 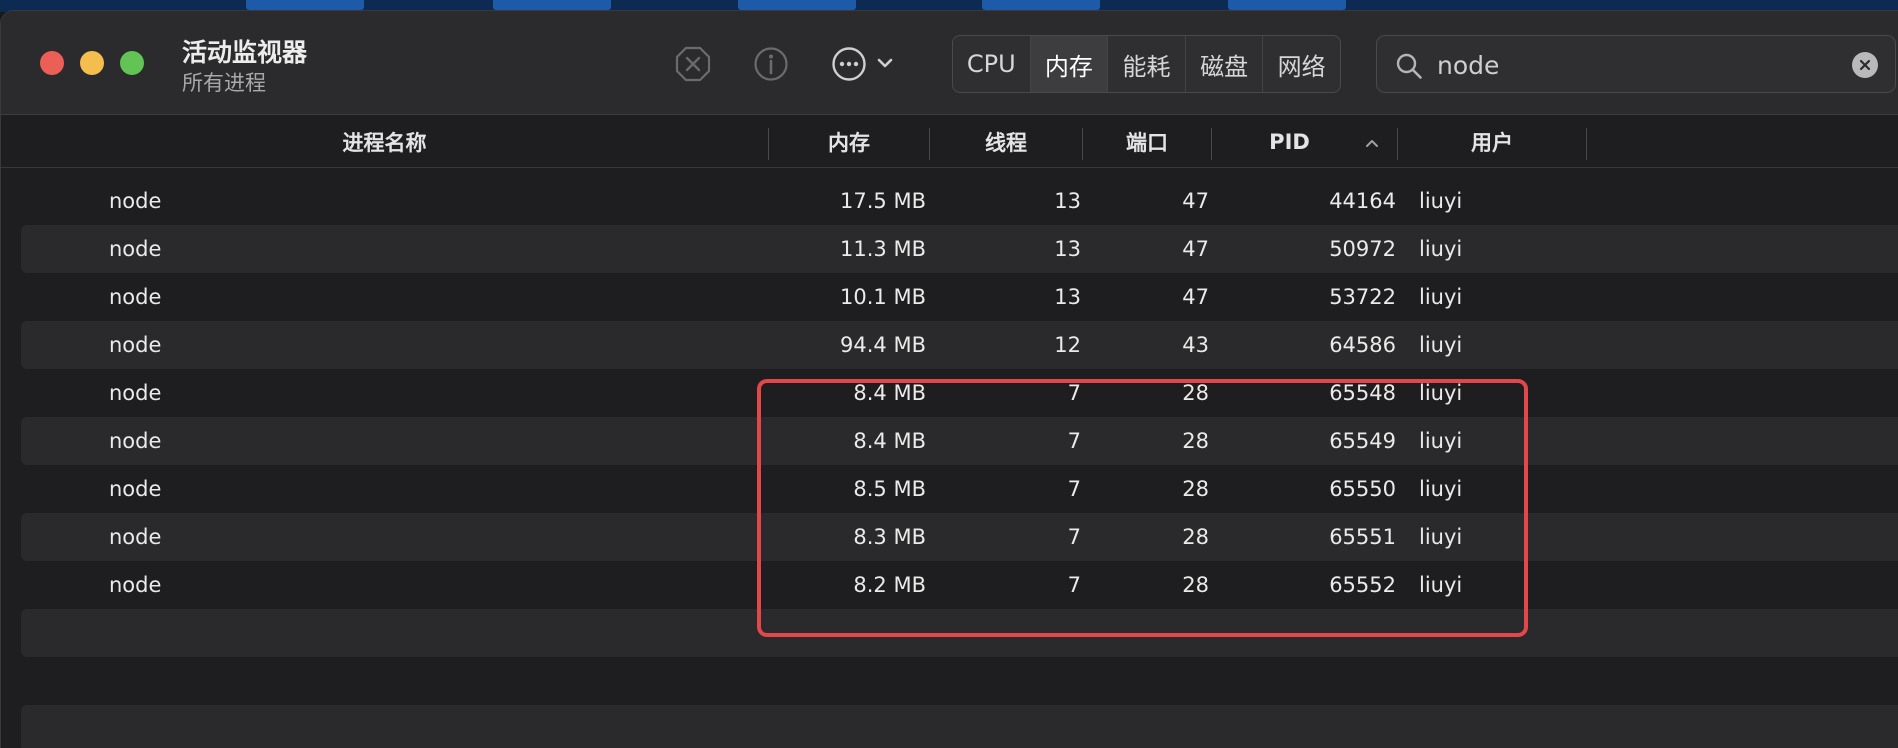 I want to click on toolbar: 活动监视器 所有进程 CPU 内存 能耗 磁盘 网络 node, so click(x=949, y=63).